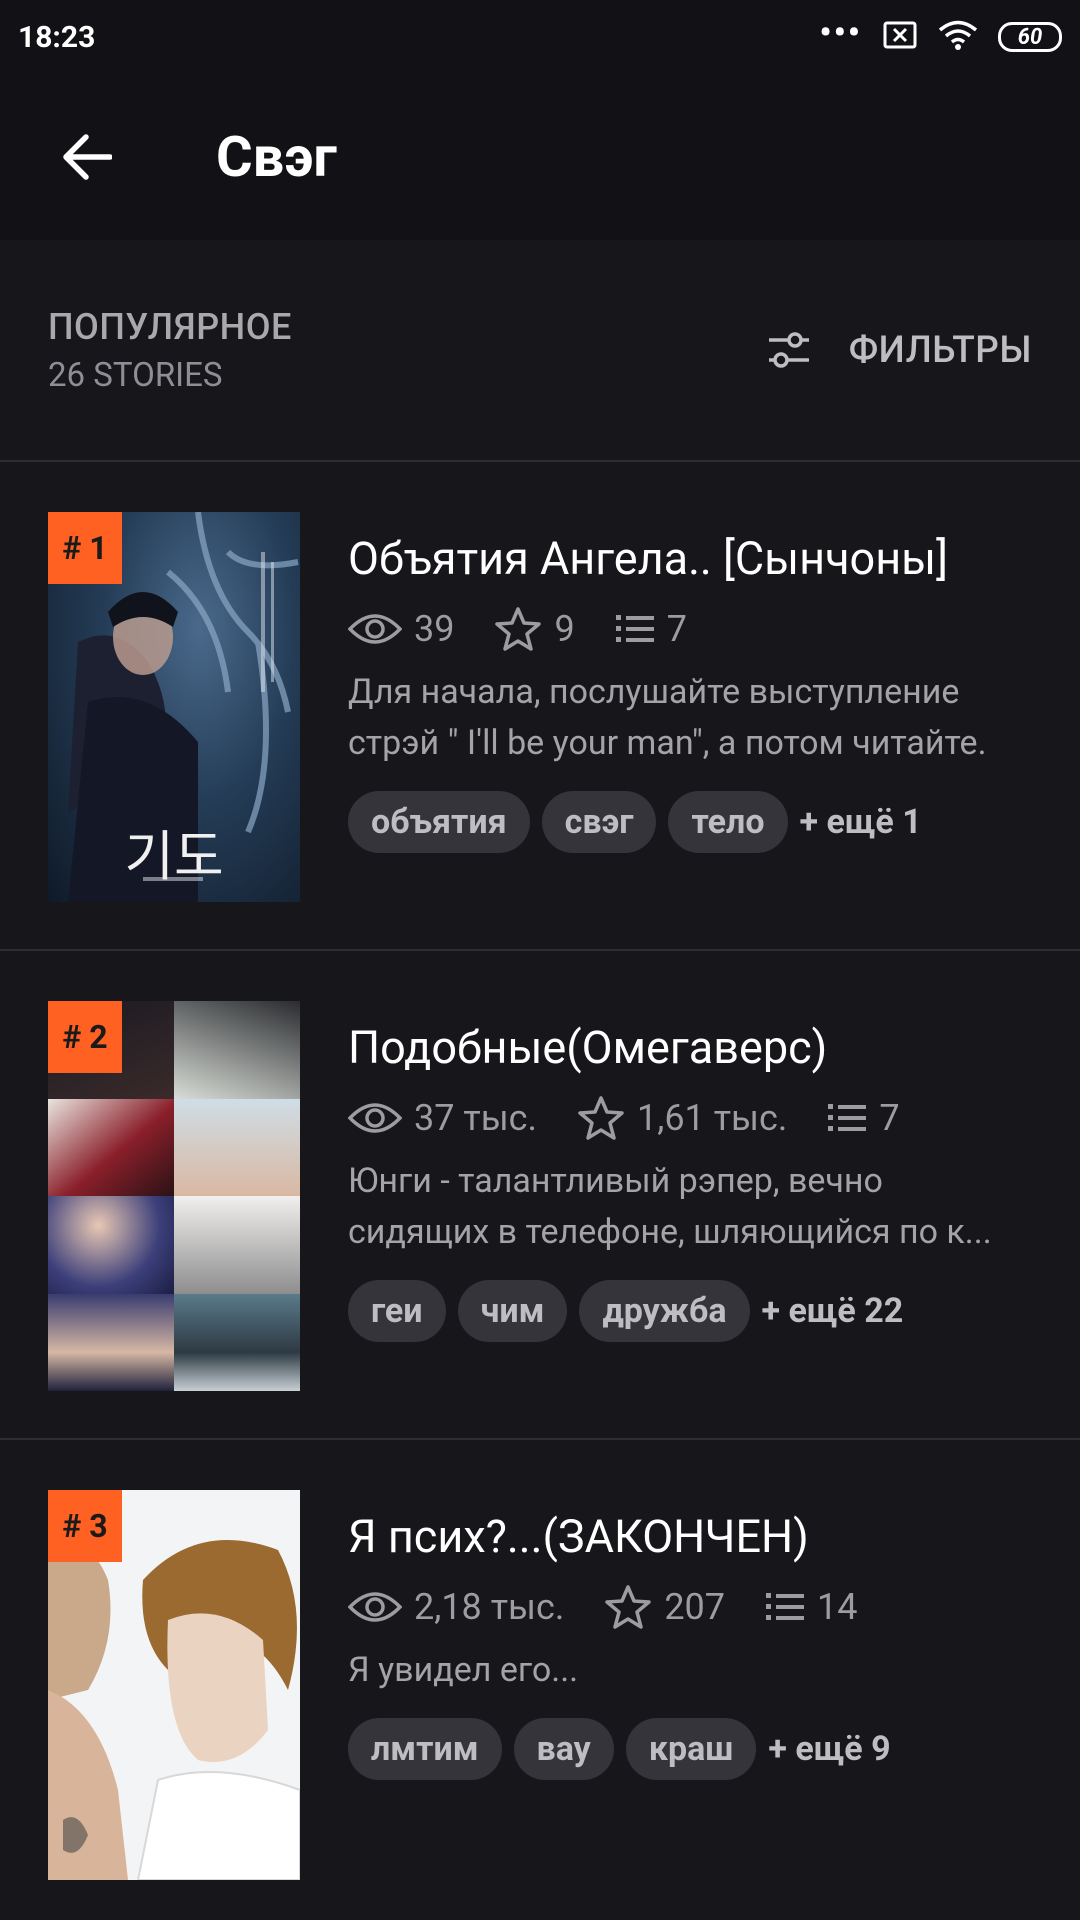 The width and height of the screenshot is (1080, 1920). I want to click on story-tags: объятия свэг тело + ещё 1, so click(690, 822).